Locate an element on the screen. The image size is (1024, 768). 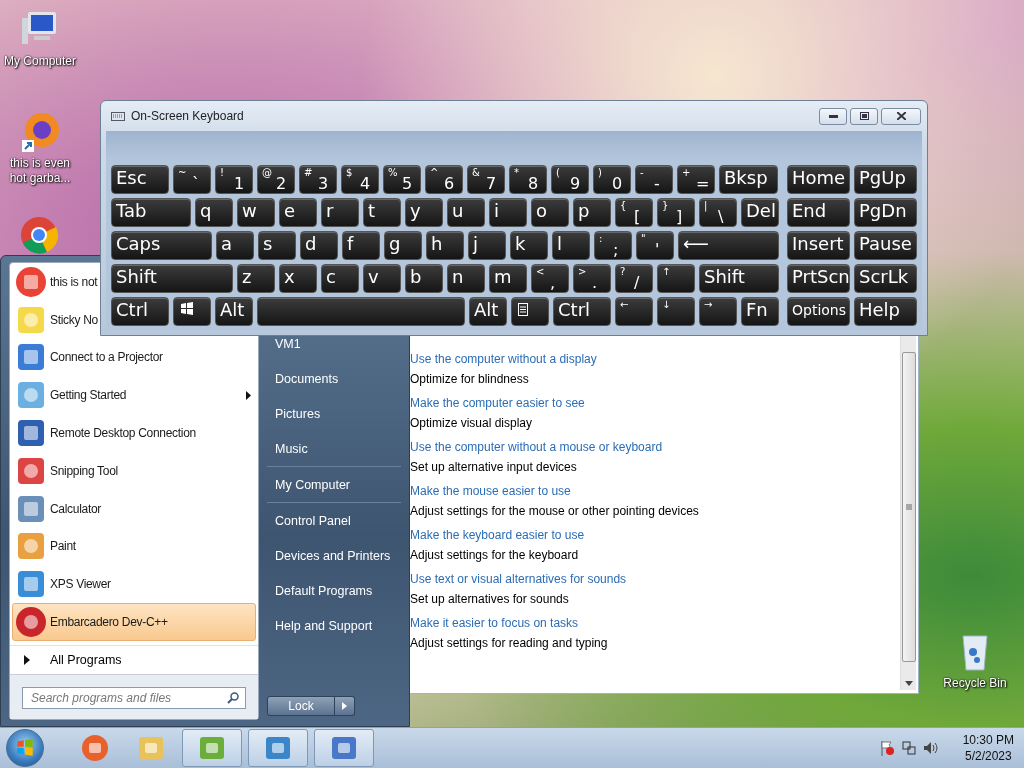
menu-key is located at coordinates (530, 311).